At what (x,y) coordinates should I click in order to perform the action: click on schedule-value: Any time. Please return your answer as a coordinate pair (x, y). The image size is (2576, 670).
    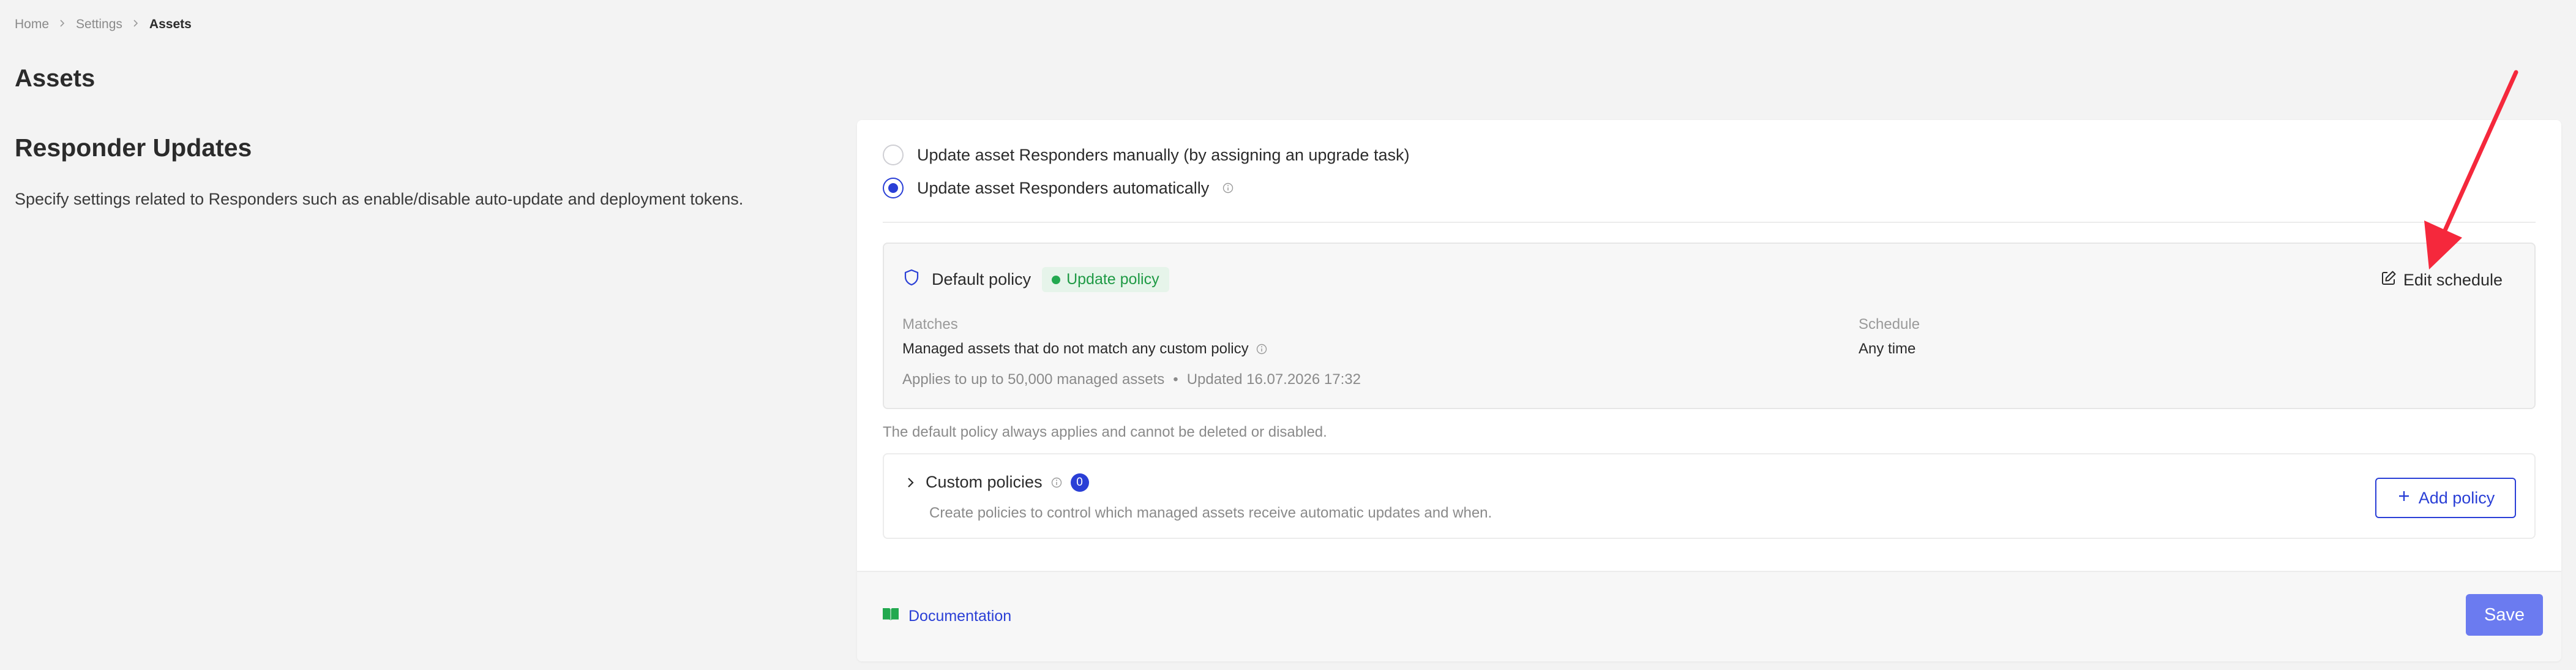
    Looking at the image, I should click on (1888, 349).